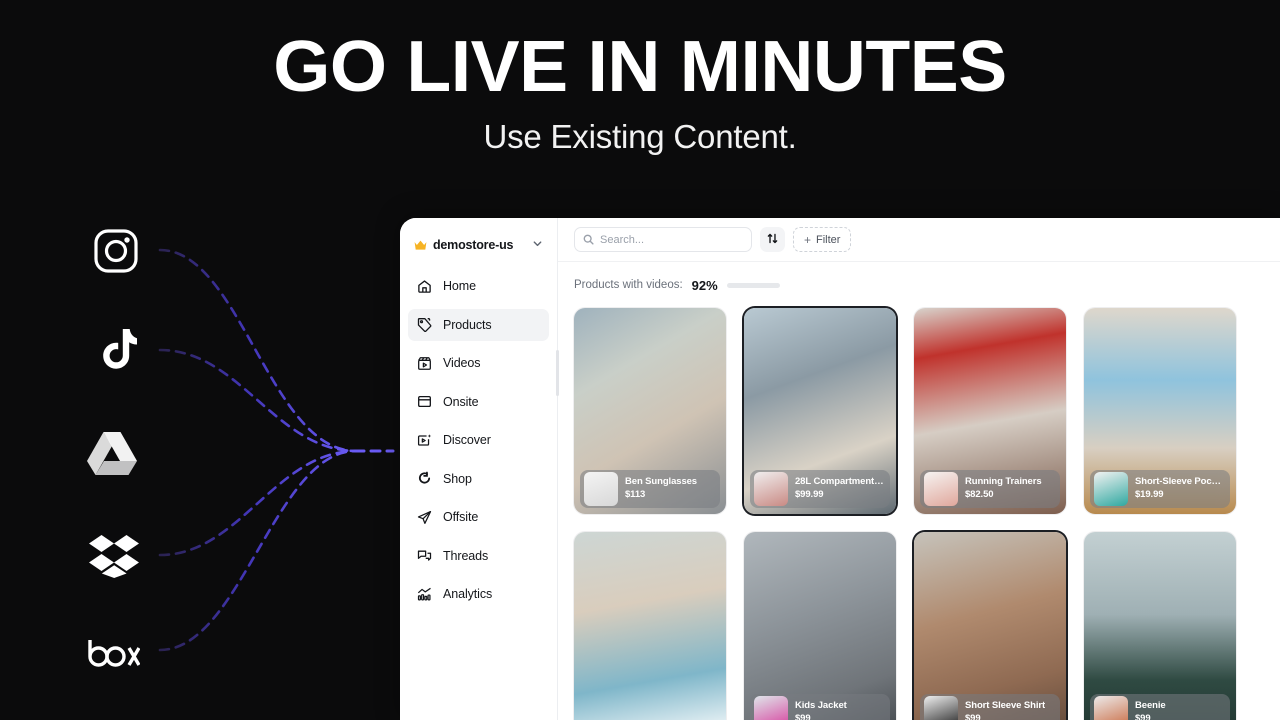  I want to click on dropbox-icon, so click(114, 556).